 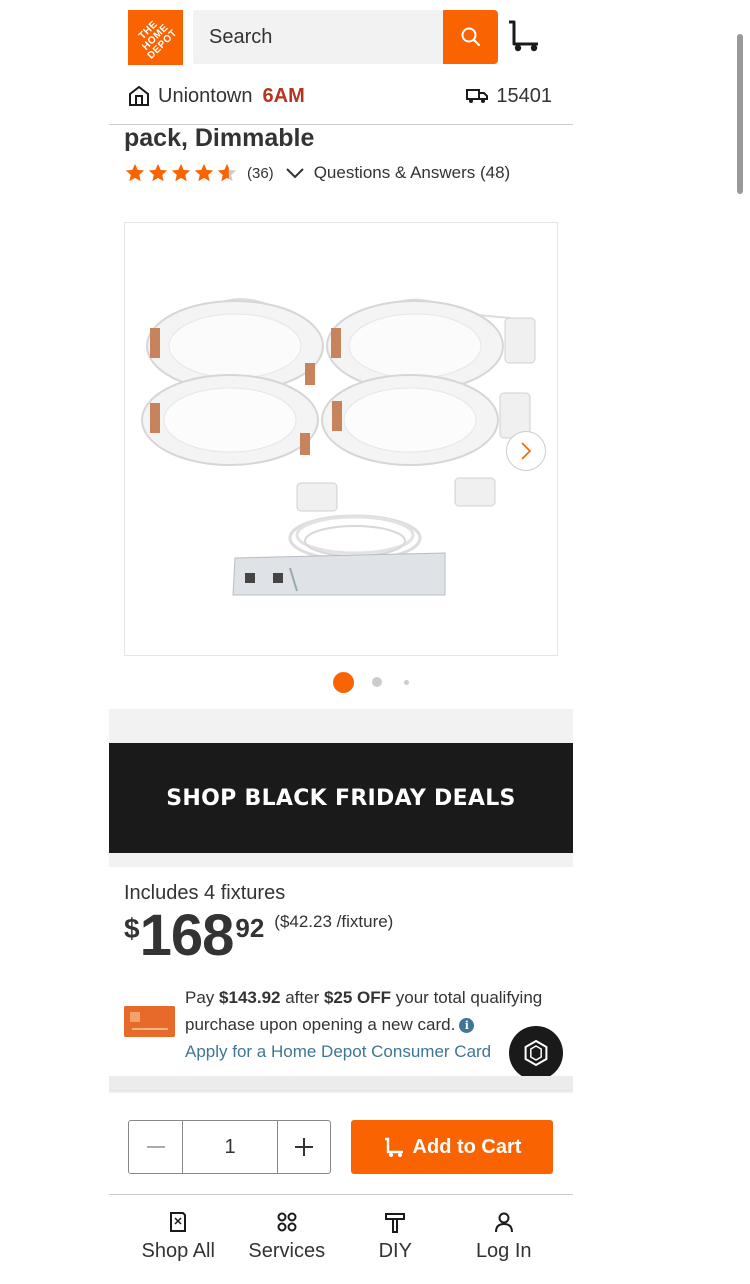 What do you see at coordinates (287, 1222) in the screenshot?
I see `services-icon` at bounding box center [287, 1222].